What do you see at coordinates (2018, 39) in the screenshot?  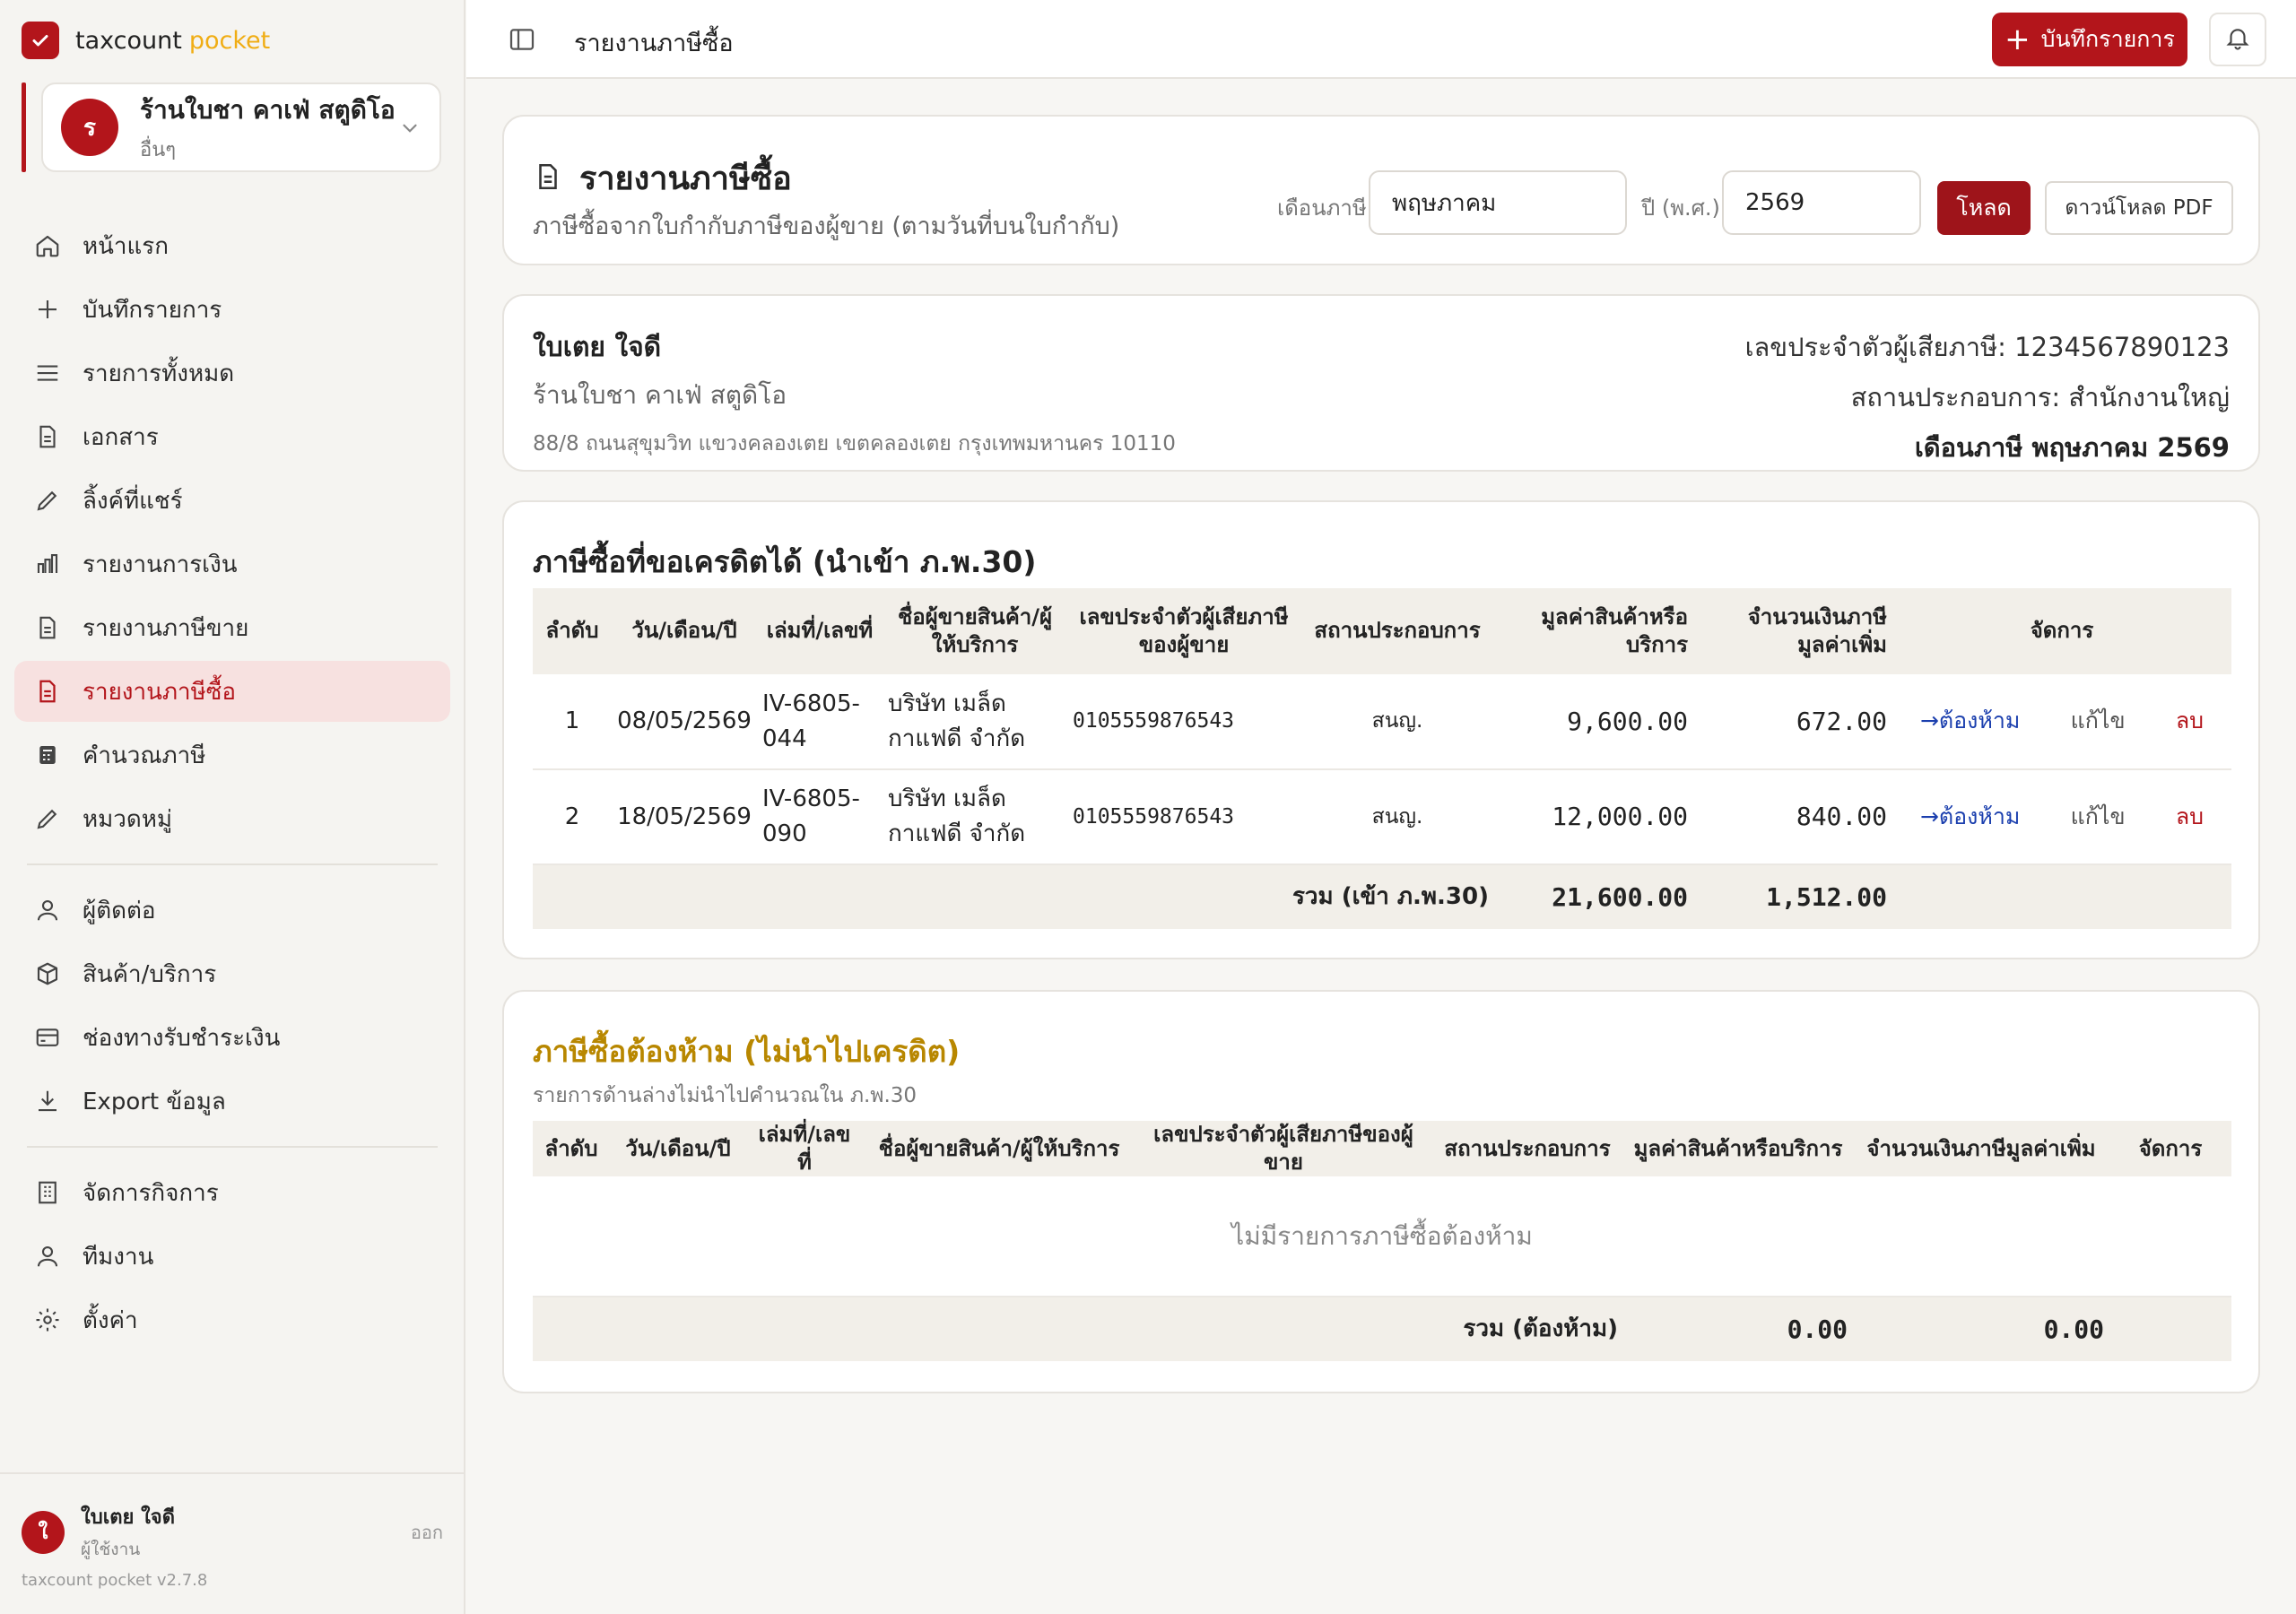 I see `plus-icon: +` at bounding box center [2018, 39].